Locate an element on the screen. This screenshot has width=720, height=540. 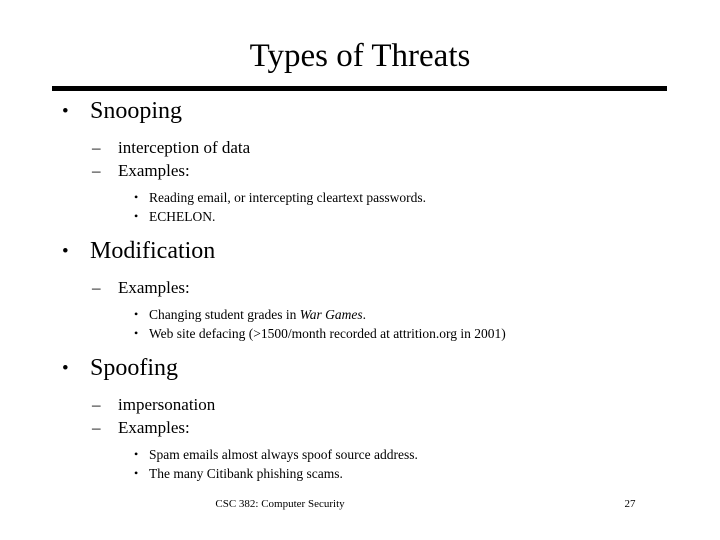
bullet-level3-echelon: • ECHELON. is located at coordinates (360, 216).